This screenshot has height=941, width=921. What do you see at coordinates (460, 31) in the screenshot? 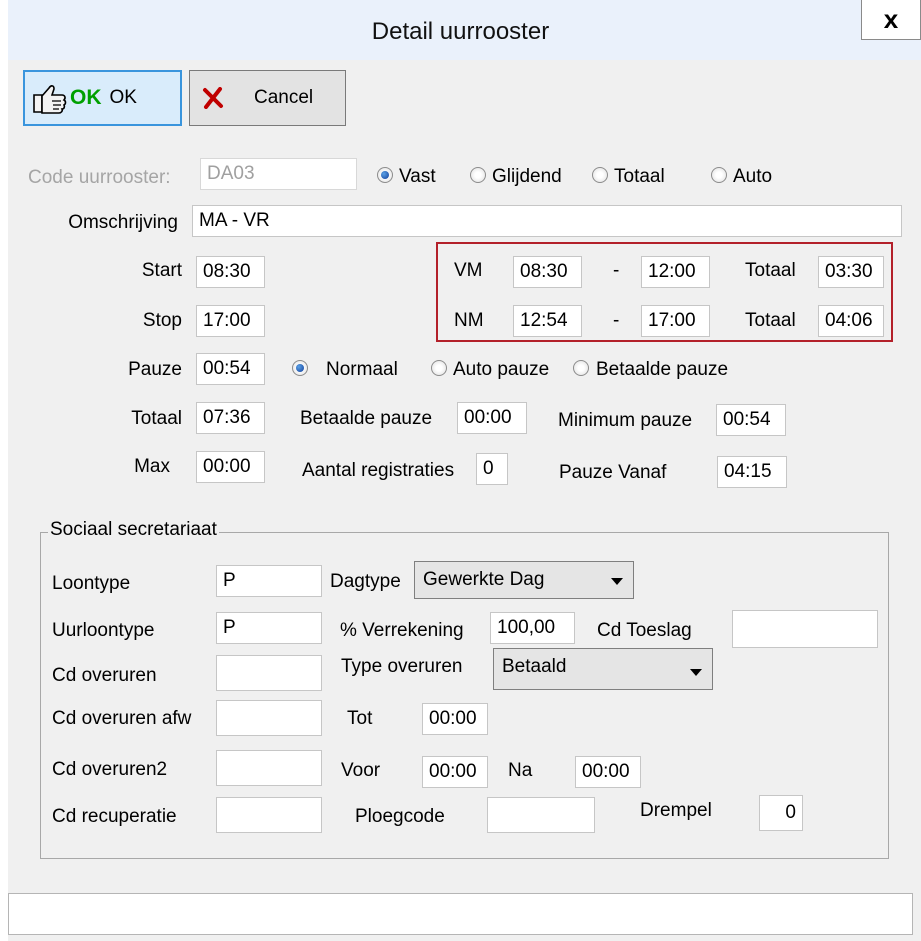
I see `window-title: Detail uurrooster` at bounding box center [460, 31].